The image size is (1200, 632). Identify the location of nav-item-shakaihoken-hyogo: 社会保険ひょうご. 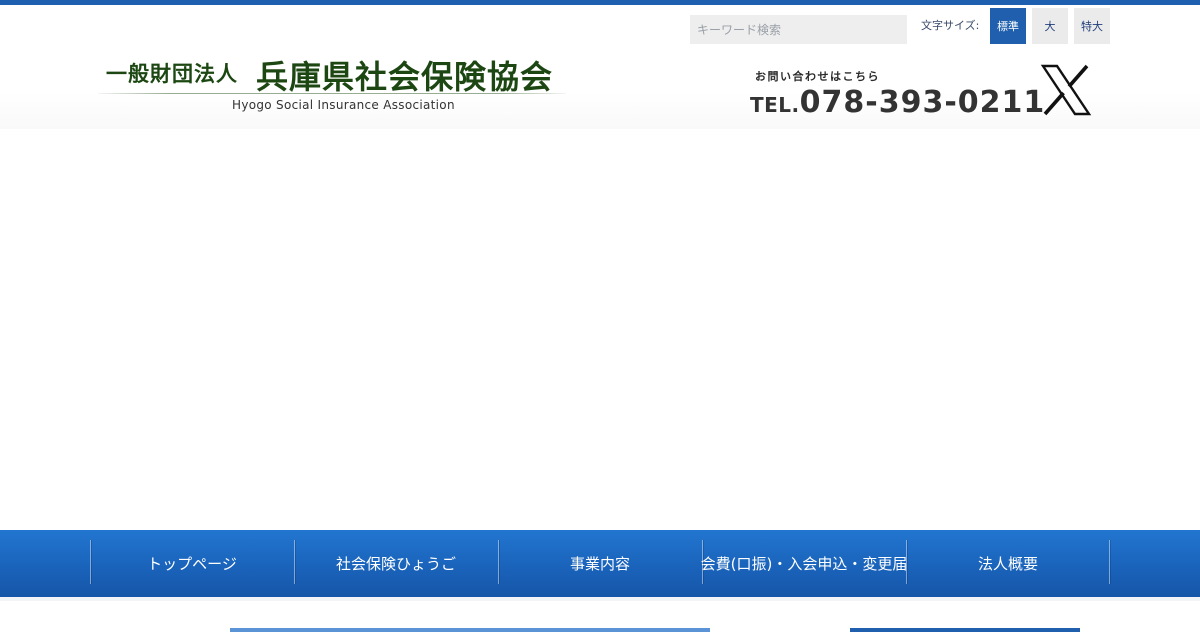
(396, 563).